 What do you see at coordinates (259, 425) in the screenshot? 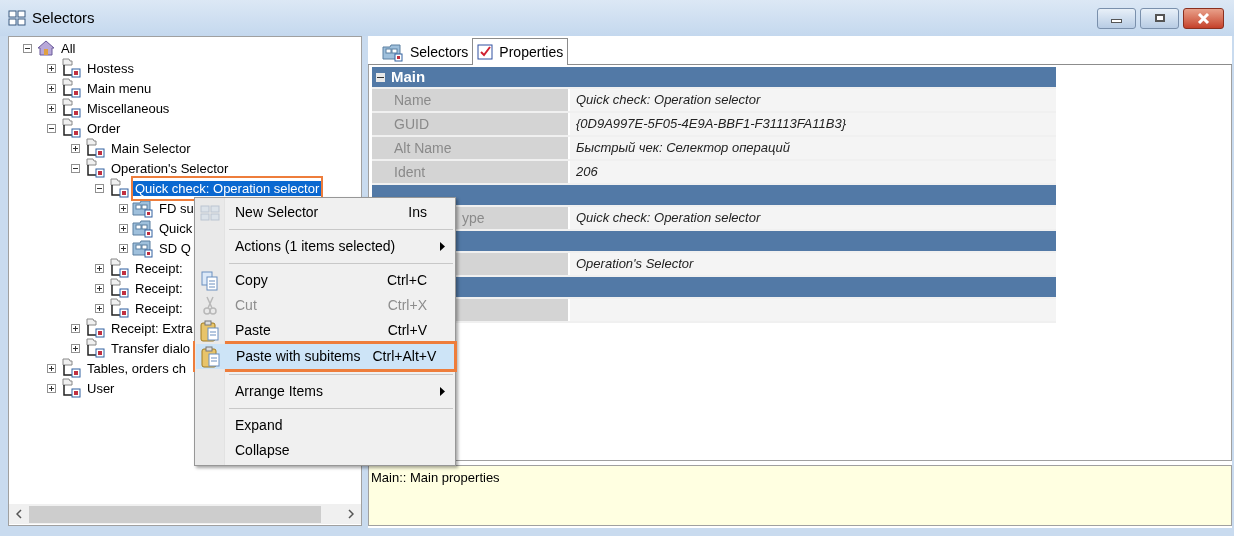
I see `menu-item-label: Expand` at bounding box center [259, 425].